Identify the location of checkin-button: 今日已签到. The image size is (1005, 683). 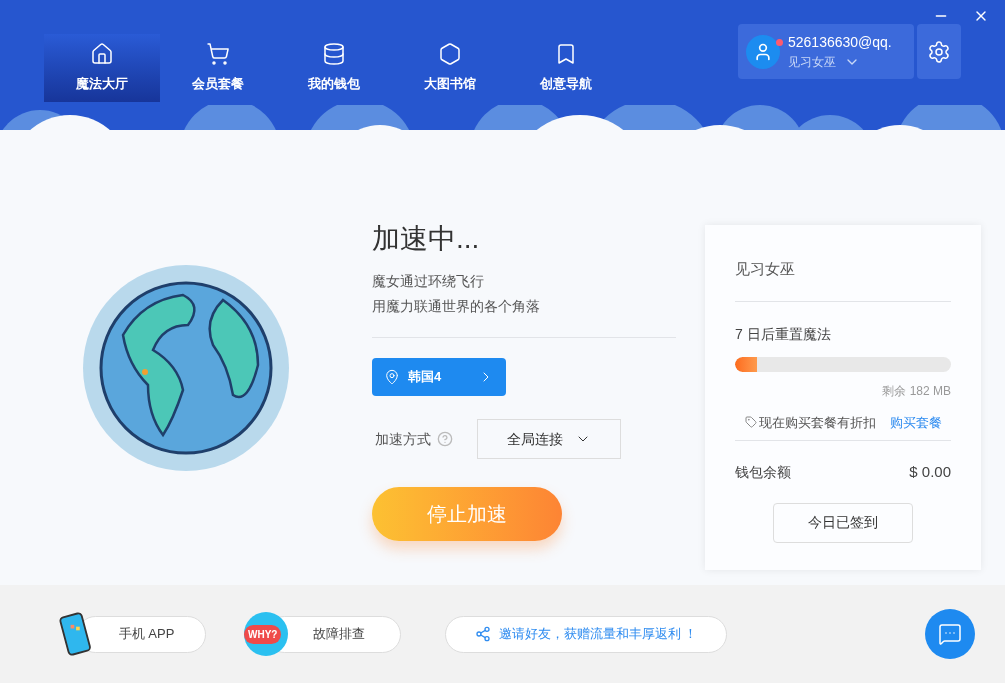
(843, 522).